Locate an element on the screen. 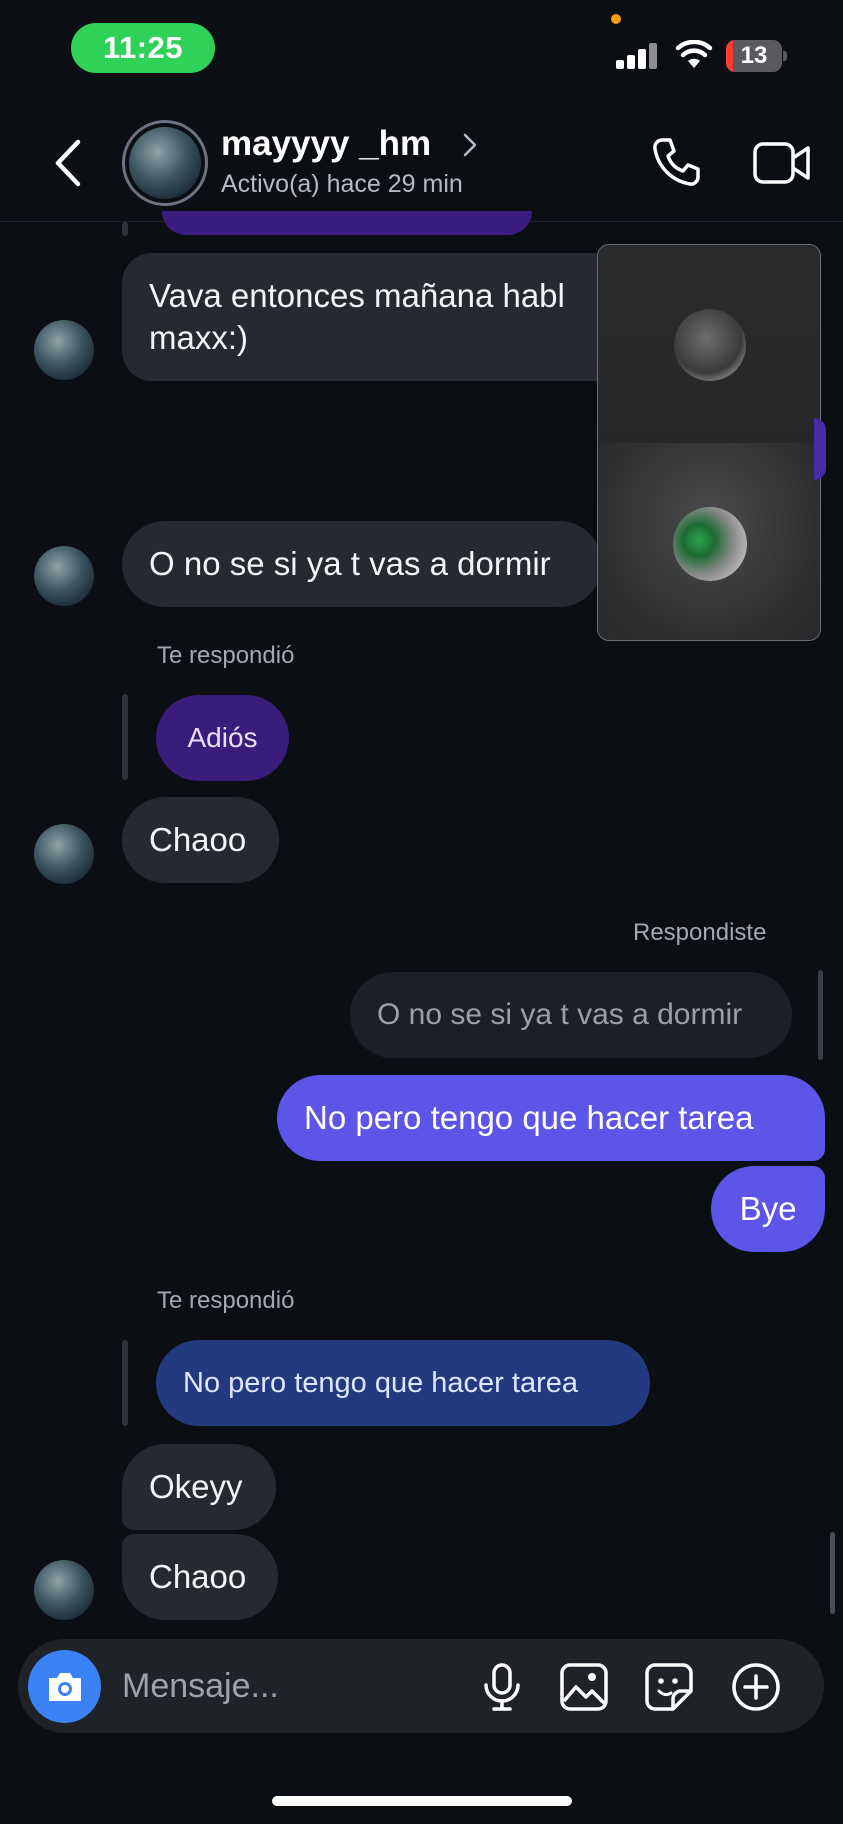 The image size is (843, 1824). video-call-pip is located at coordinates (709, 442).